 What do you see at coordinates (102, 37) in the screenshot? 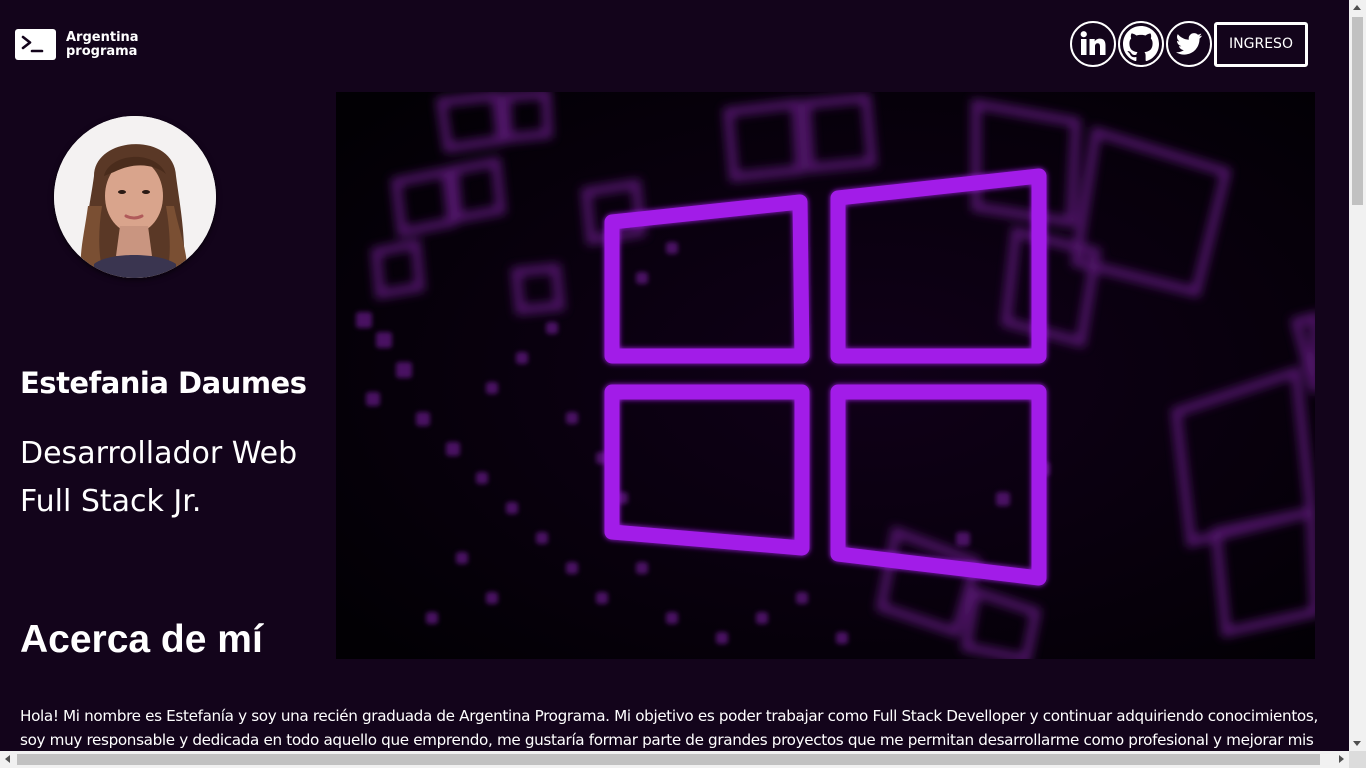
I see `logo-line1: Argentina` at bounding box center [102, 37].